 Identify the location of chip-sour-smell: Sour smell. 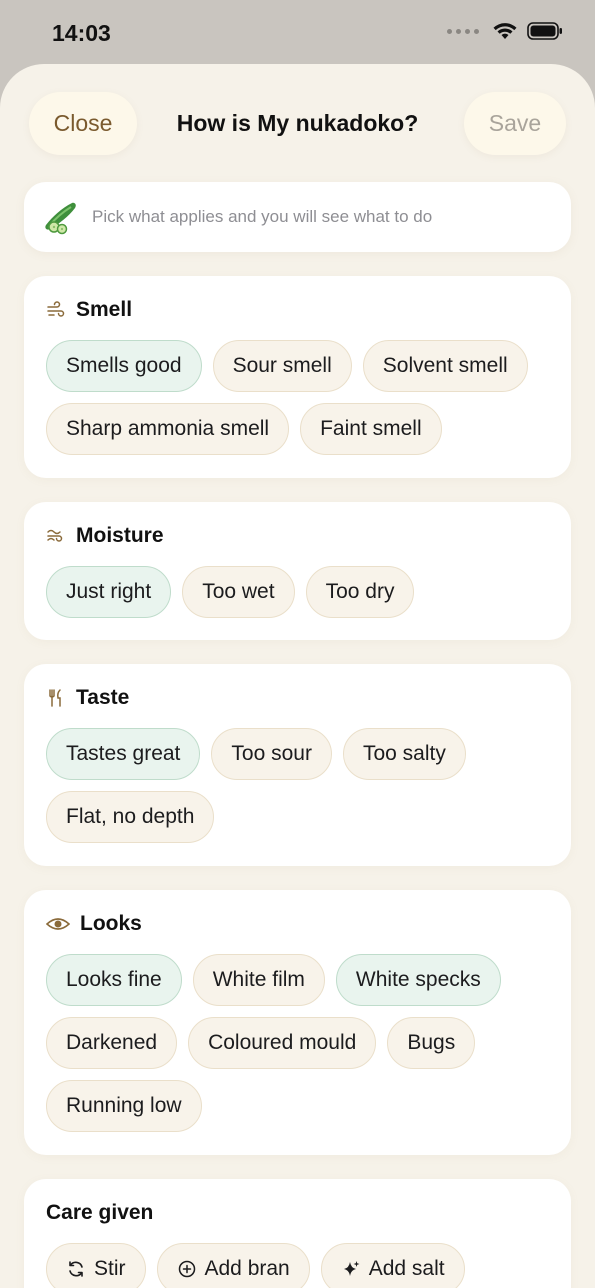
(282, 366).